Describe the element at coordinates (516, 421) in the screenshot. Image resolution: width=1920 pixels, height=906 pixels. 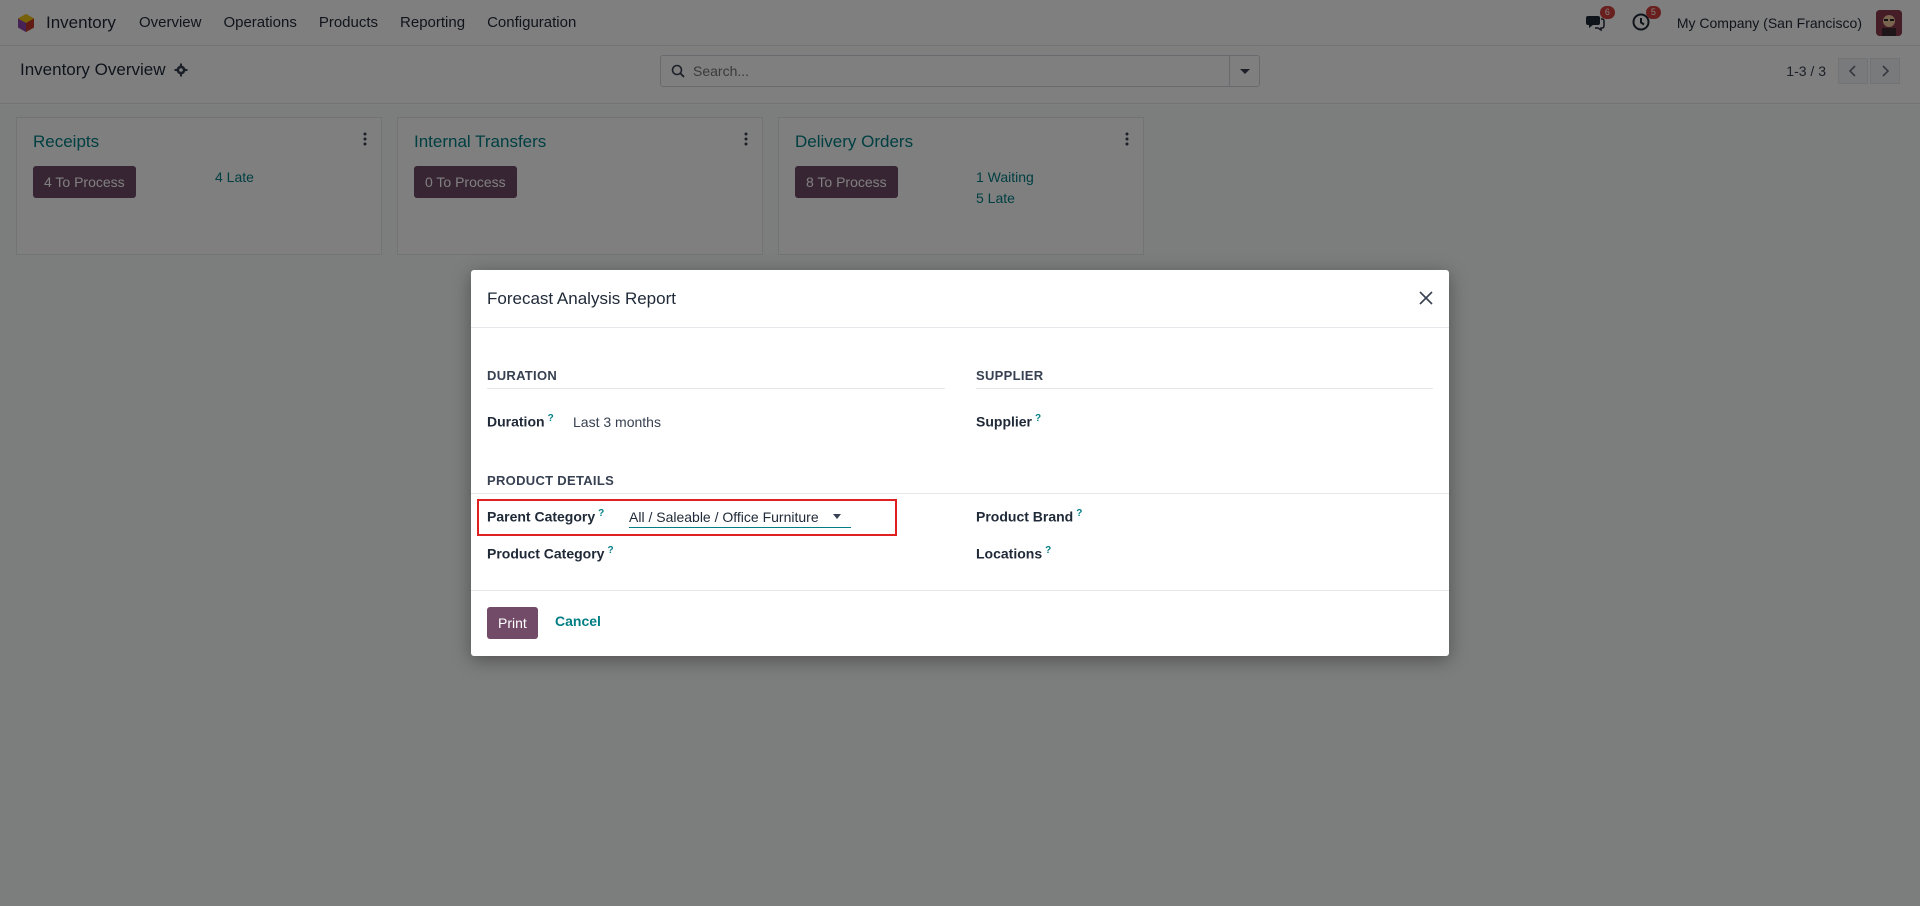
I see `duration-label-text: Duration` at that location.